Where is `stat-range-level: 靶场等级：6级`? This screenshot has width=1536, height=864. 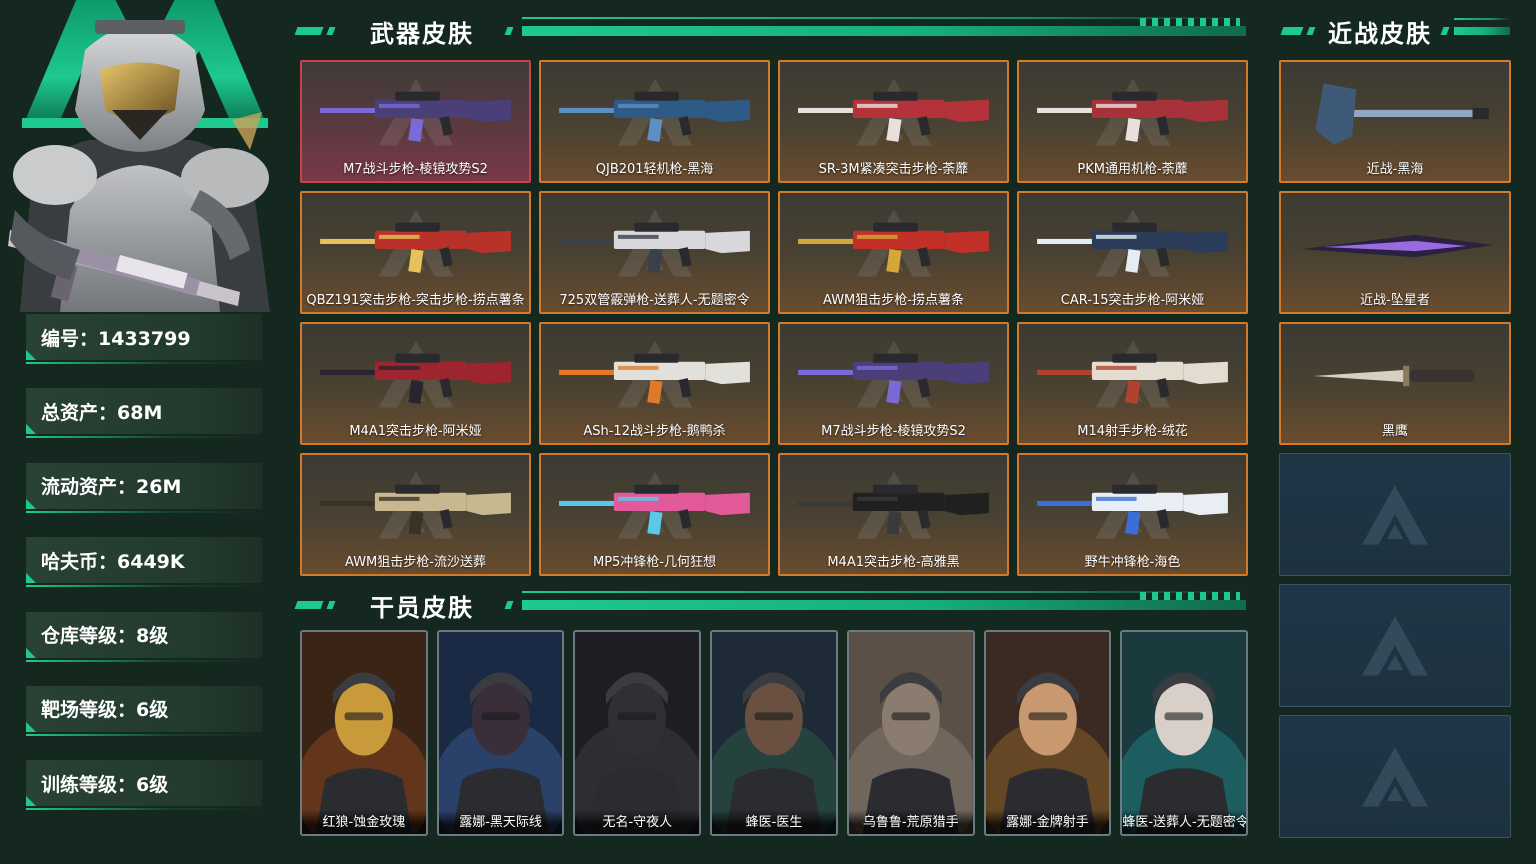
stat-range-level: 靶场等级：6级 is located at coordinates (144, 710).